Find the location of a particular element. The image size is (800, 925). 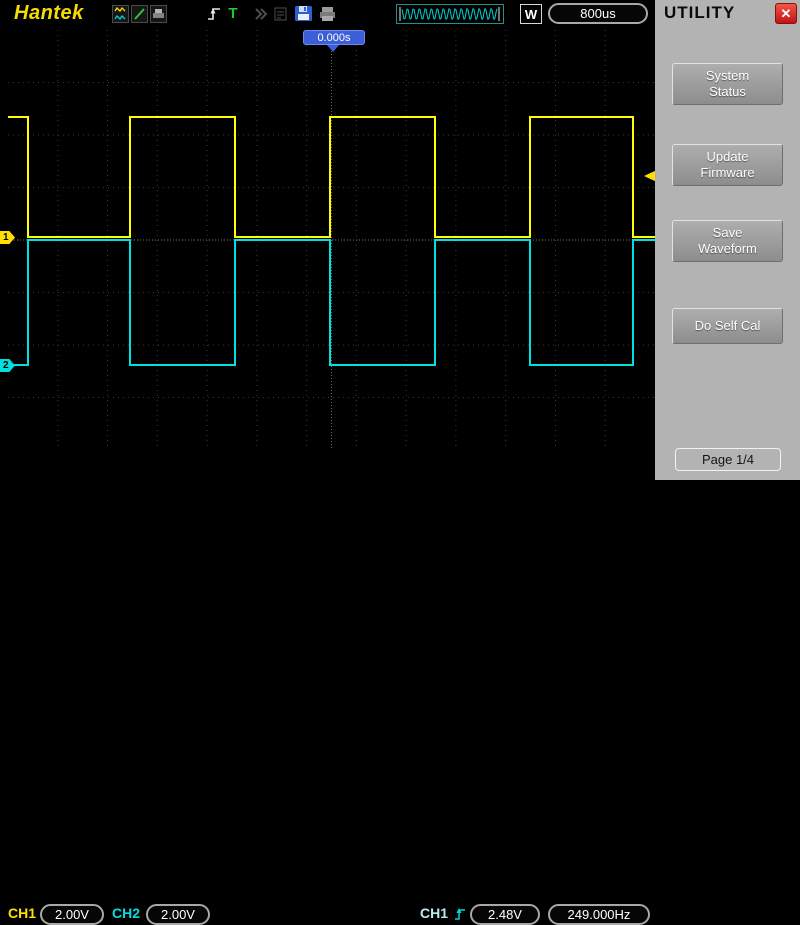

print-icon is located at coordinates (328, 14).